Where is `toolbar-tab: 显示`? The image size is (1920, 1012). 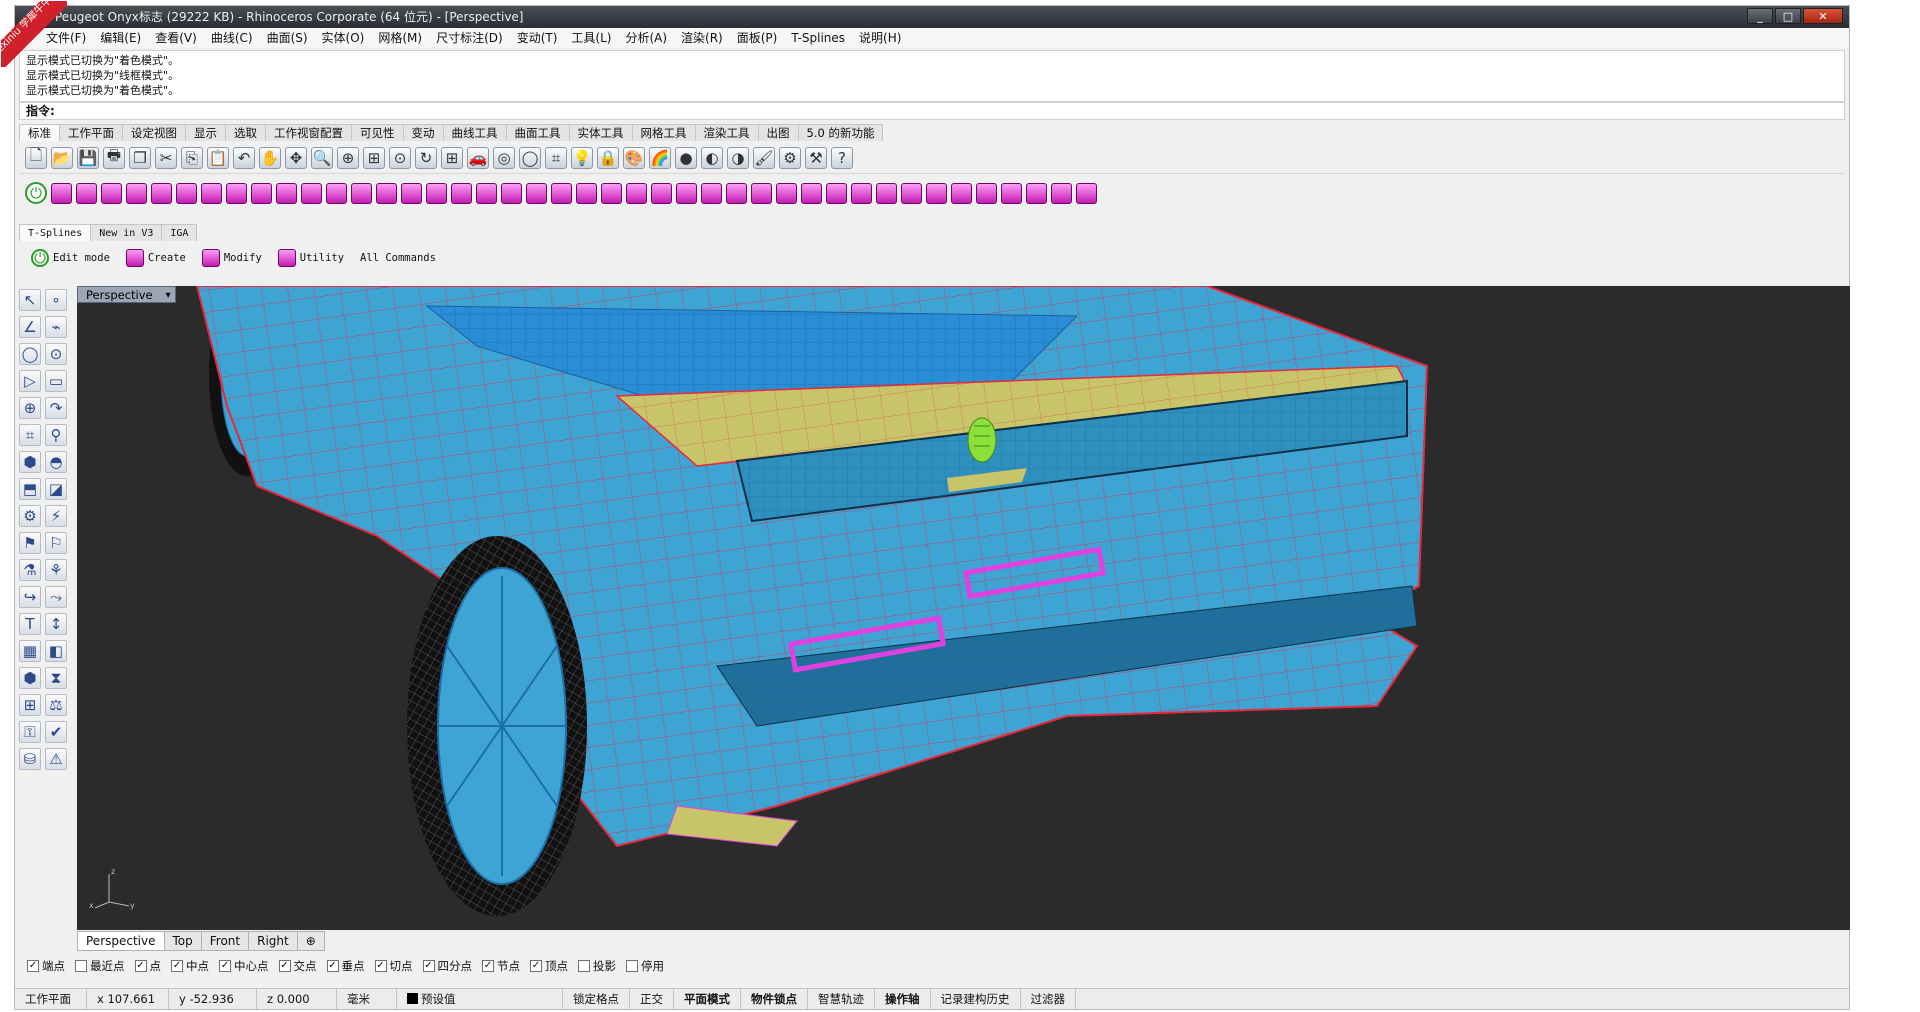
toolbar-tab: 显示 is located at coordinates (205, 132).